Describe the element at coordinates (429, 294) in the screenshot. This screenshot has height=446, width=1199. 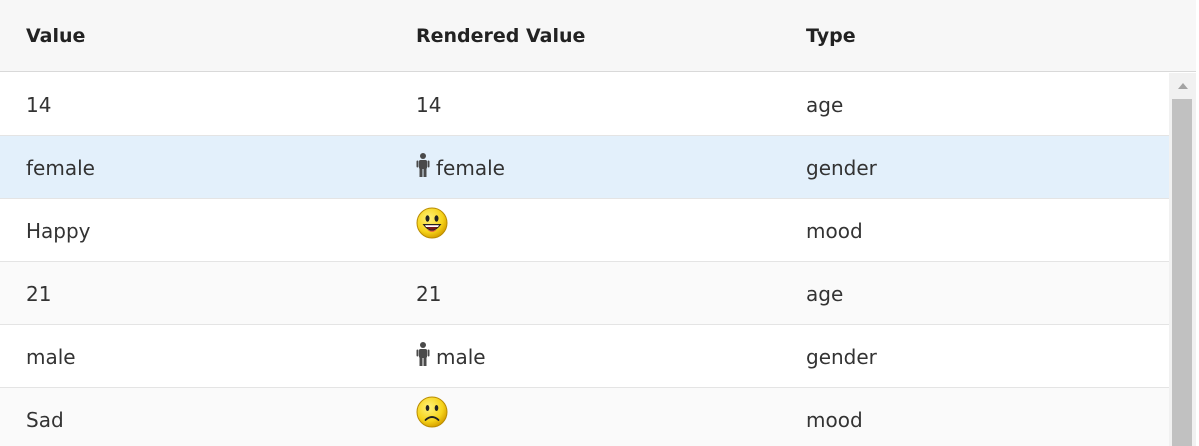
I see `rendered-value-cell: 21` at that location.